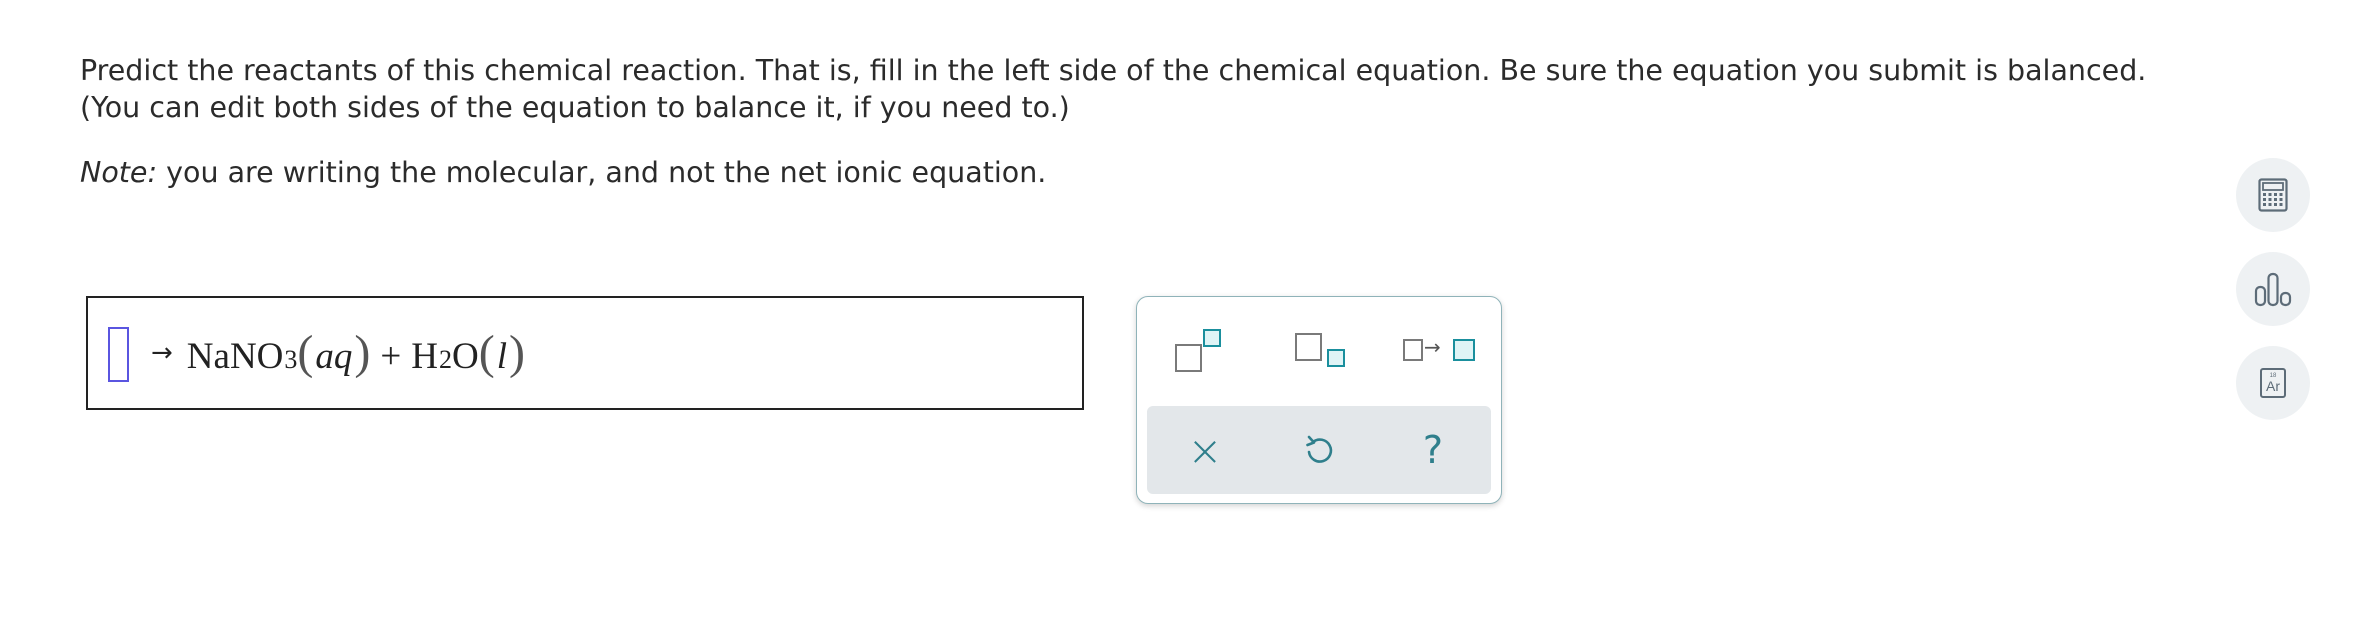 Image resolution: width=2360 pixels, height=619 pixels. What do you see at coordinates (1464, 350) in the screenshot?
I see `arrow-tool-right-box-icon` at bounding box center [1464, 350].